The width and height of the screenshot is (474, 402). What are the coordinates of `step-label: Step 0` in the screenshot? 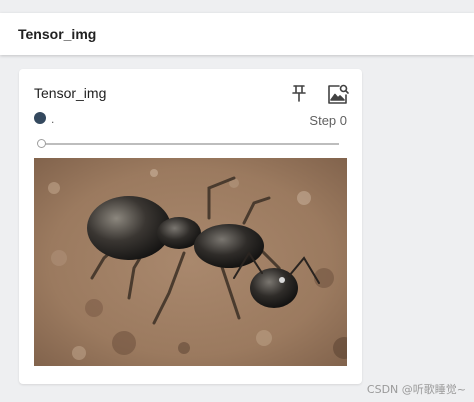 It's located at (328, 120).